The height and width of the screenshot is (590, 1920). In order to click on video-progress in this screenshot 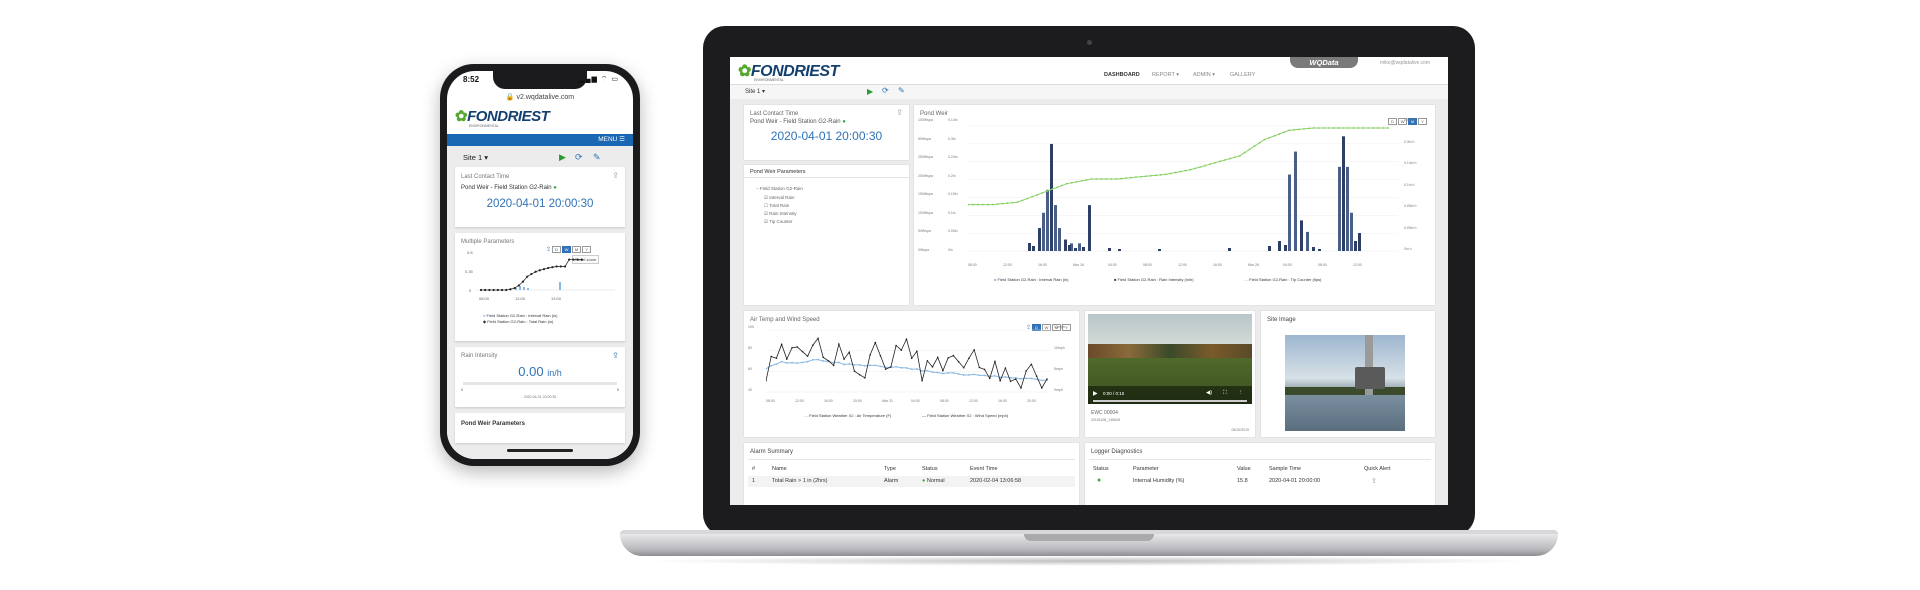, I will do `click(1170, 401)`.